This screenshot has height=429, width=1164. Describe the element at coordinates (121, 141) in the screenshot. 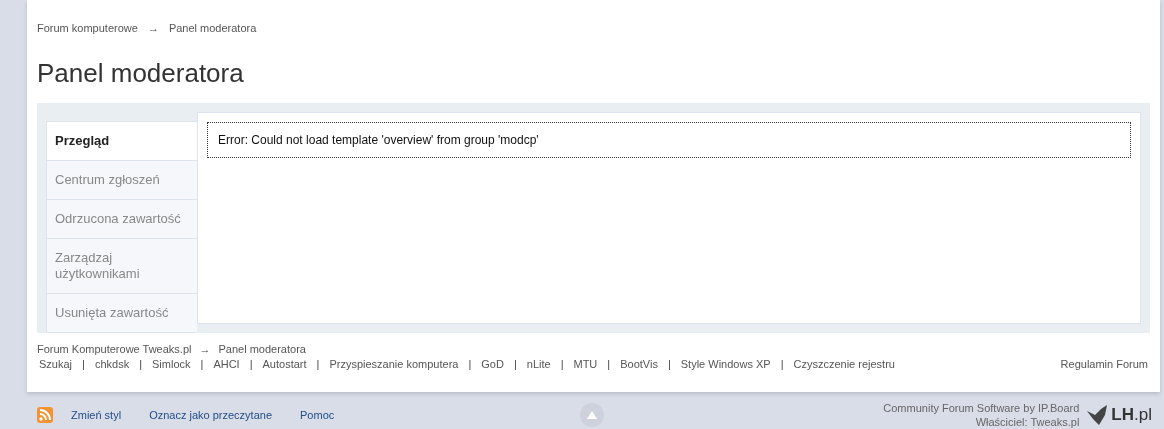

I see `sidebar-item: Przegląd` at that location.